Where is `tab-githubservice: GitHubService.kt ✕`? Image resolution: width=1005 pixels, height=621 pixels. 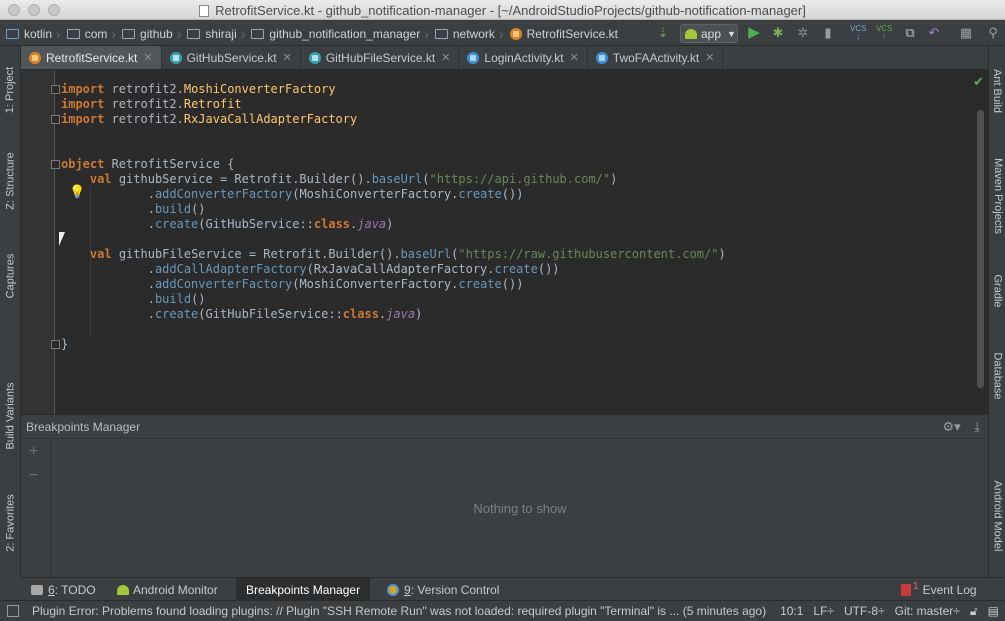
tab-githubservice: GitHubService.kt ✕ is located at coordinates (231, 57).